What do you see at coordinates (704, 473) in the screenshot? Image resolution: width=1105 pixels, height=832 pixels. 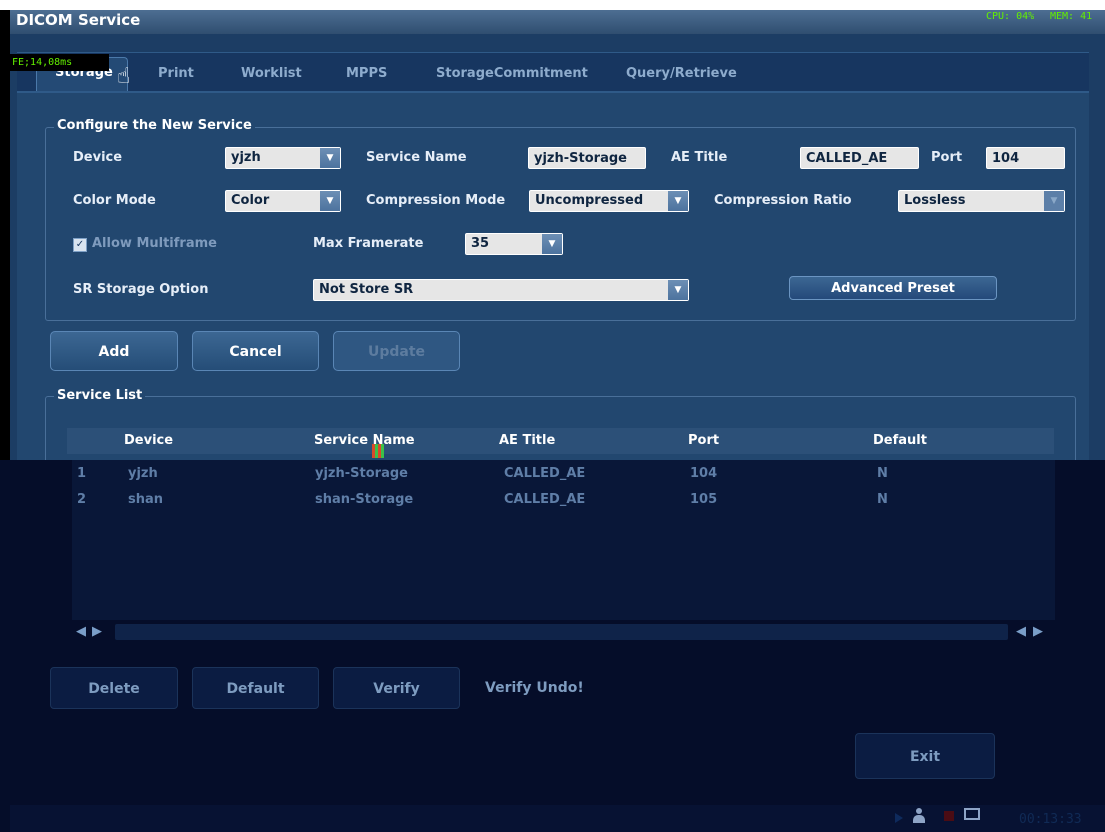 I see `row-port: 104` at bounding box center [704, 473].